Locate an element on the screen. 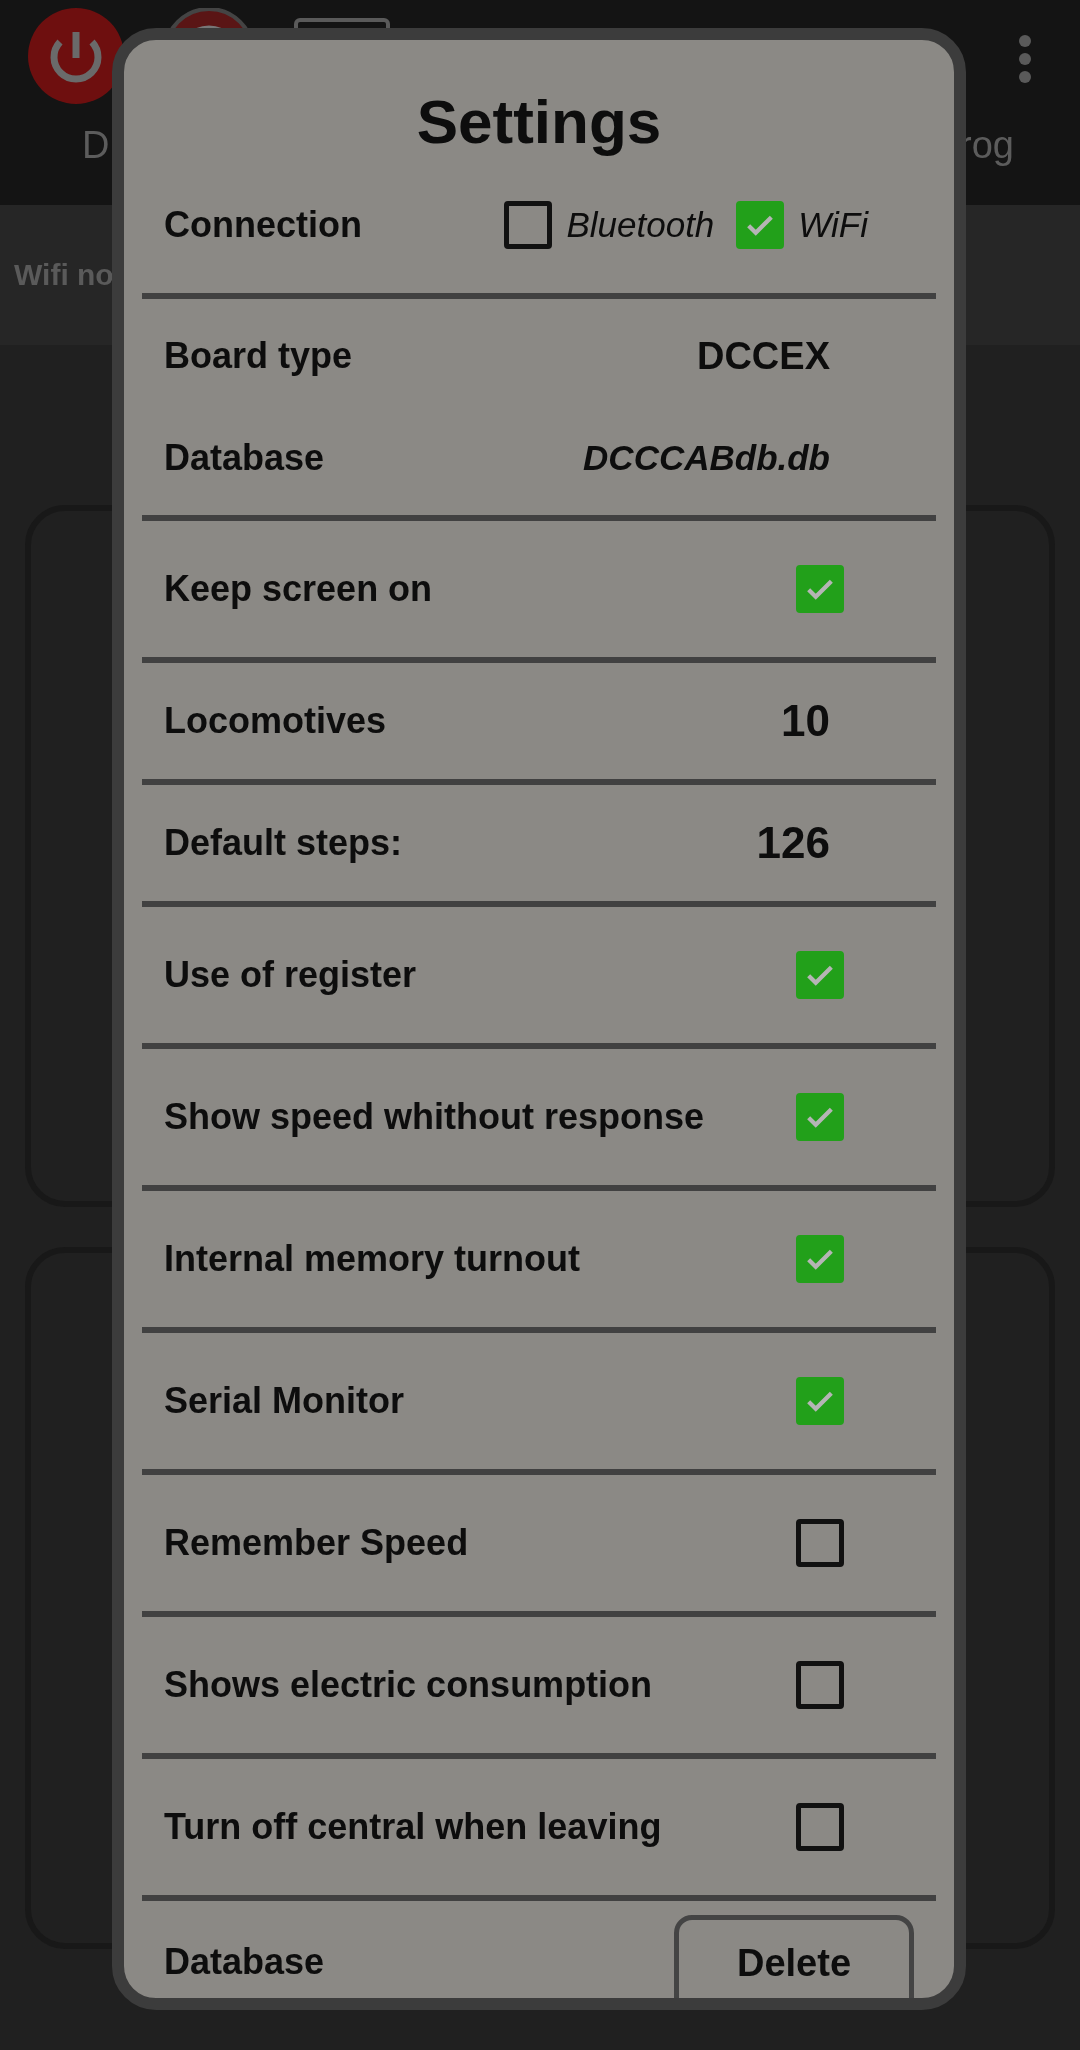  setting-value: DCCEX is located at coordinates (763, 356).